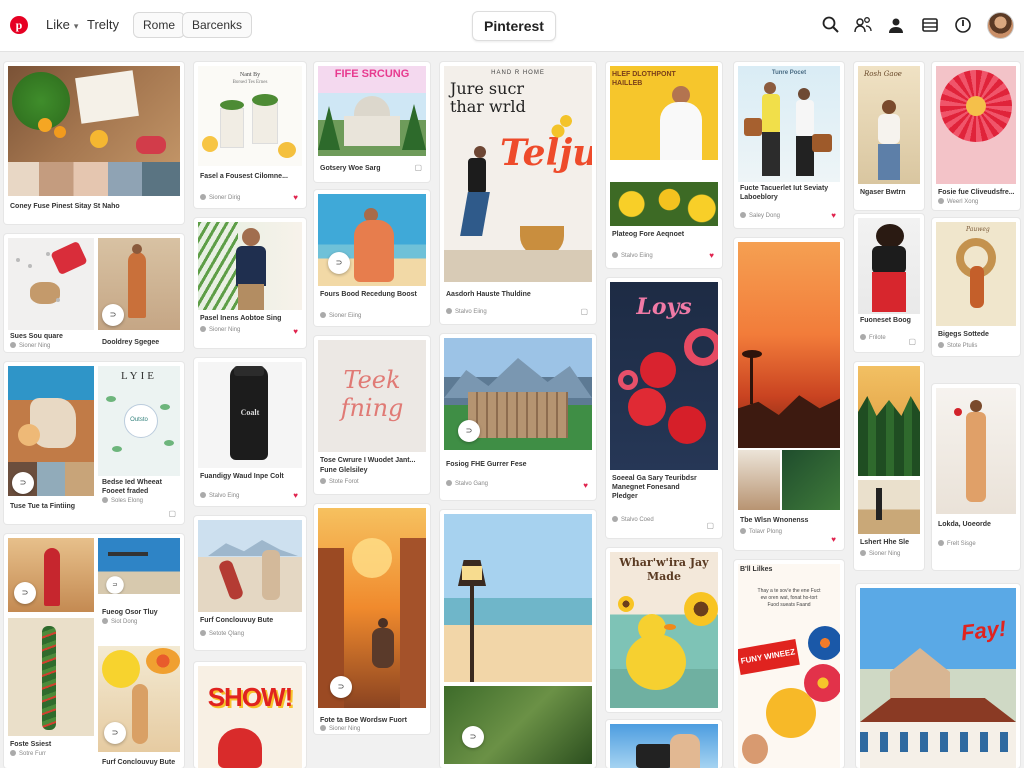 The image size is (1024, 768). Describe the element at coordinates (896, 25) in the screenshot. I see `profile-icon` at that location.